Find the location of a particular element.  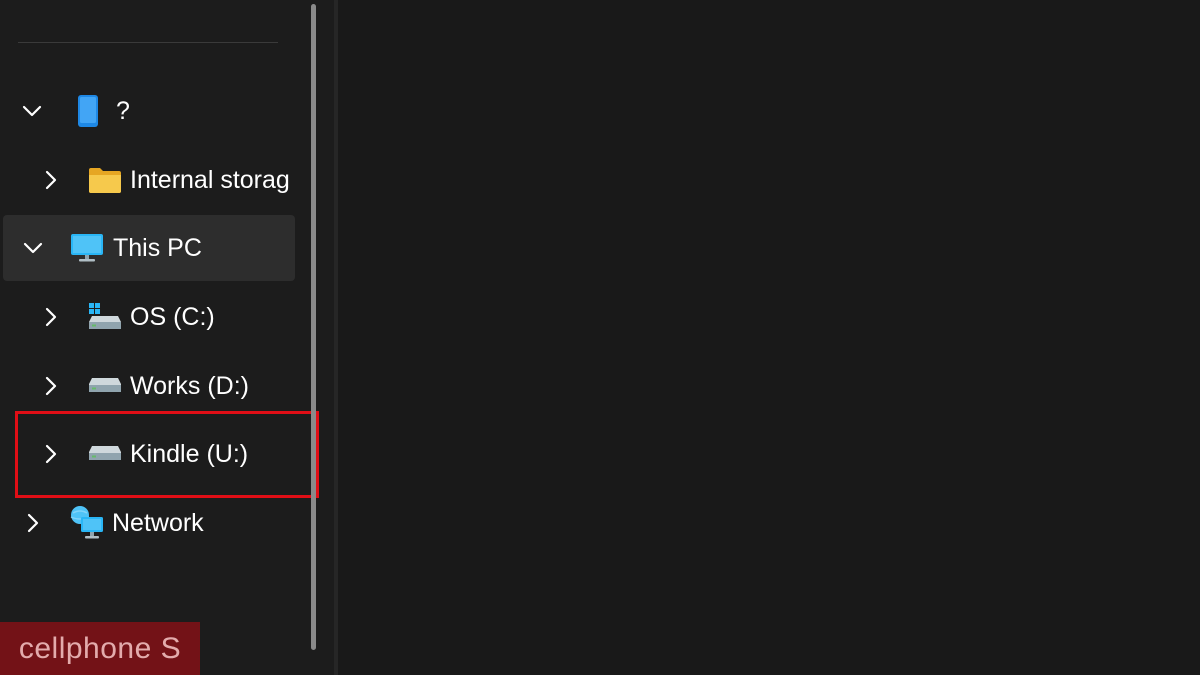

divider is located at coordinates (148, 42).